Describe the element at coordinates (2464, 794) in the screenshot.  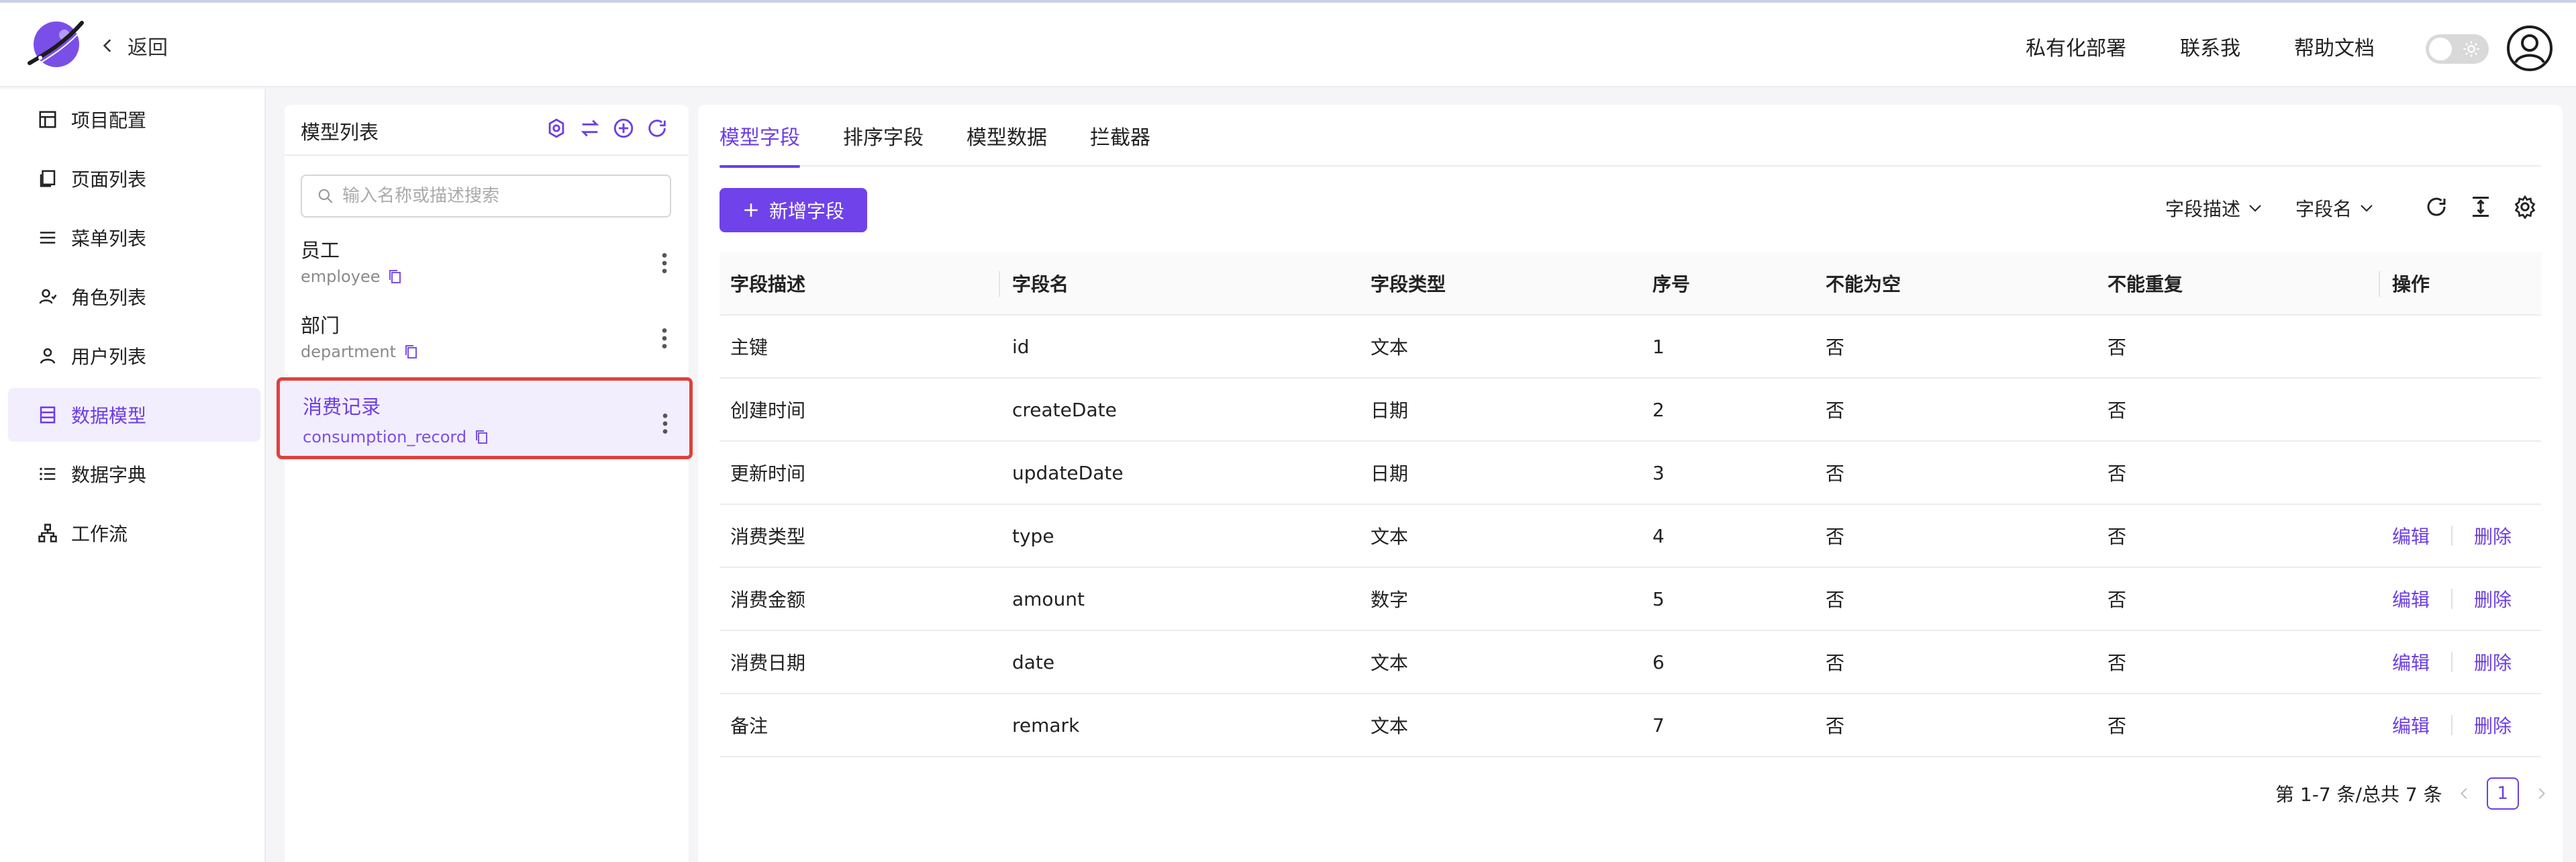
I see `chevron-left-icon` at that location.